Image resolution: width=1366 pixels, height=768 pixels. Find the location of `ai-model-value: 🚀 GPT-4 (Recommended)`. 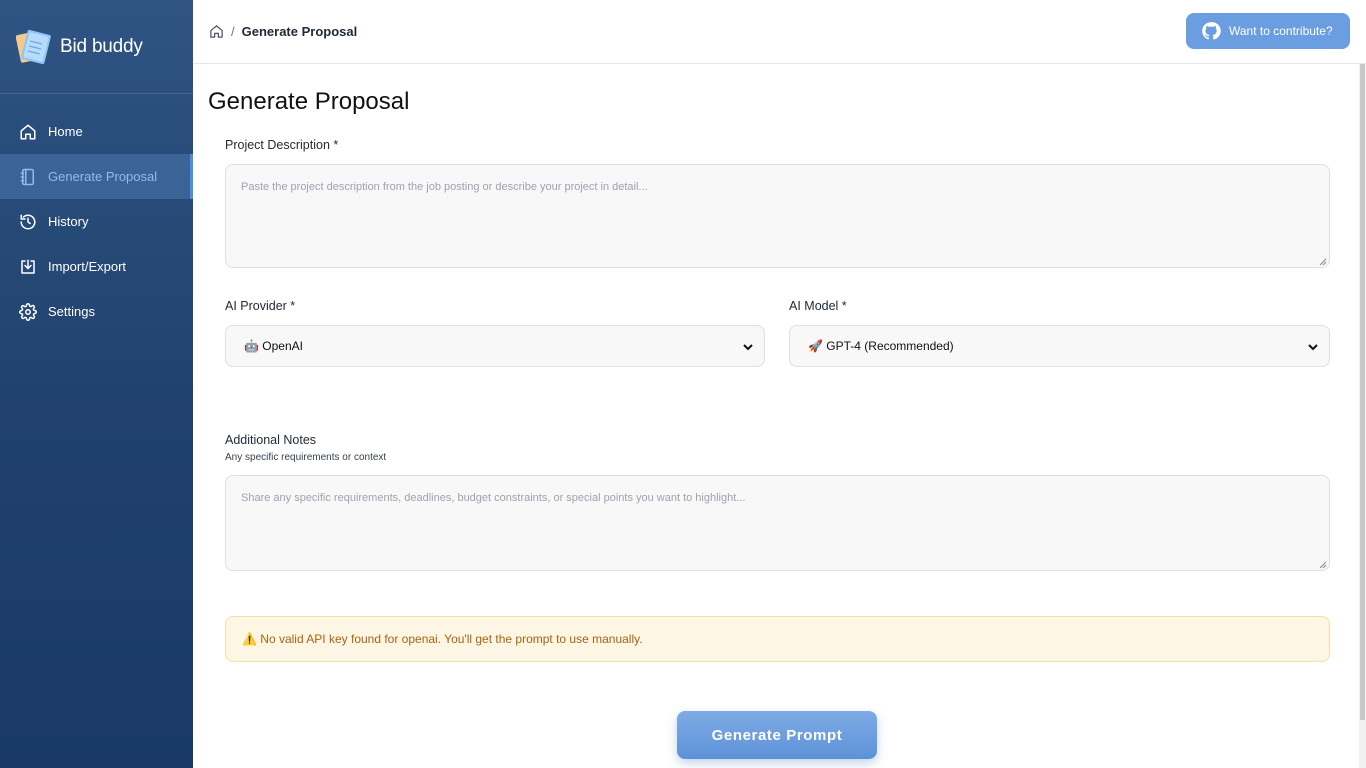

ai-model-value: 🚀 GPT-4 (Recommended) is located at coordinates (881, 346).